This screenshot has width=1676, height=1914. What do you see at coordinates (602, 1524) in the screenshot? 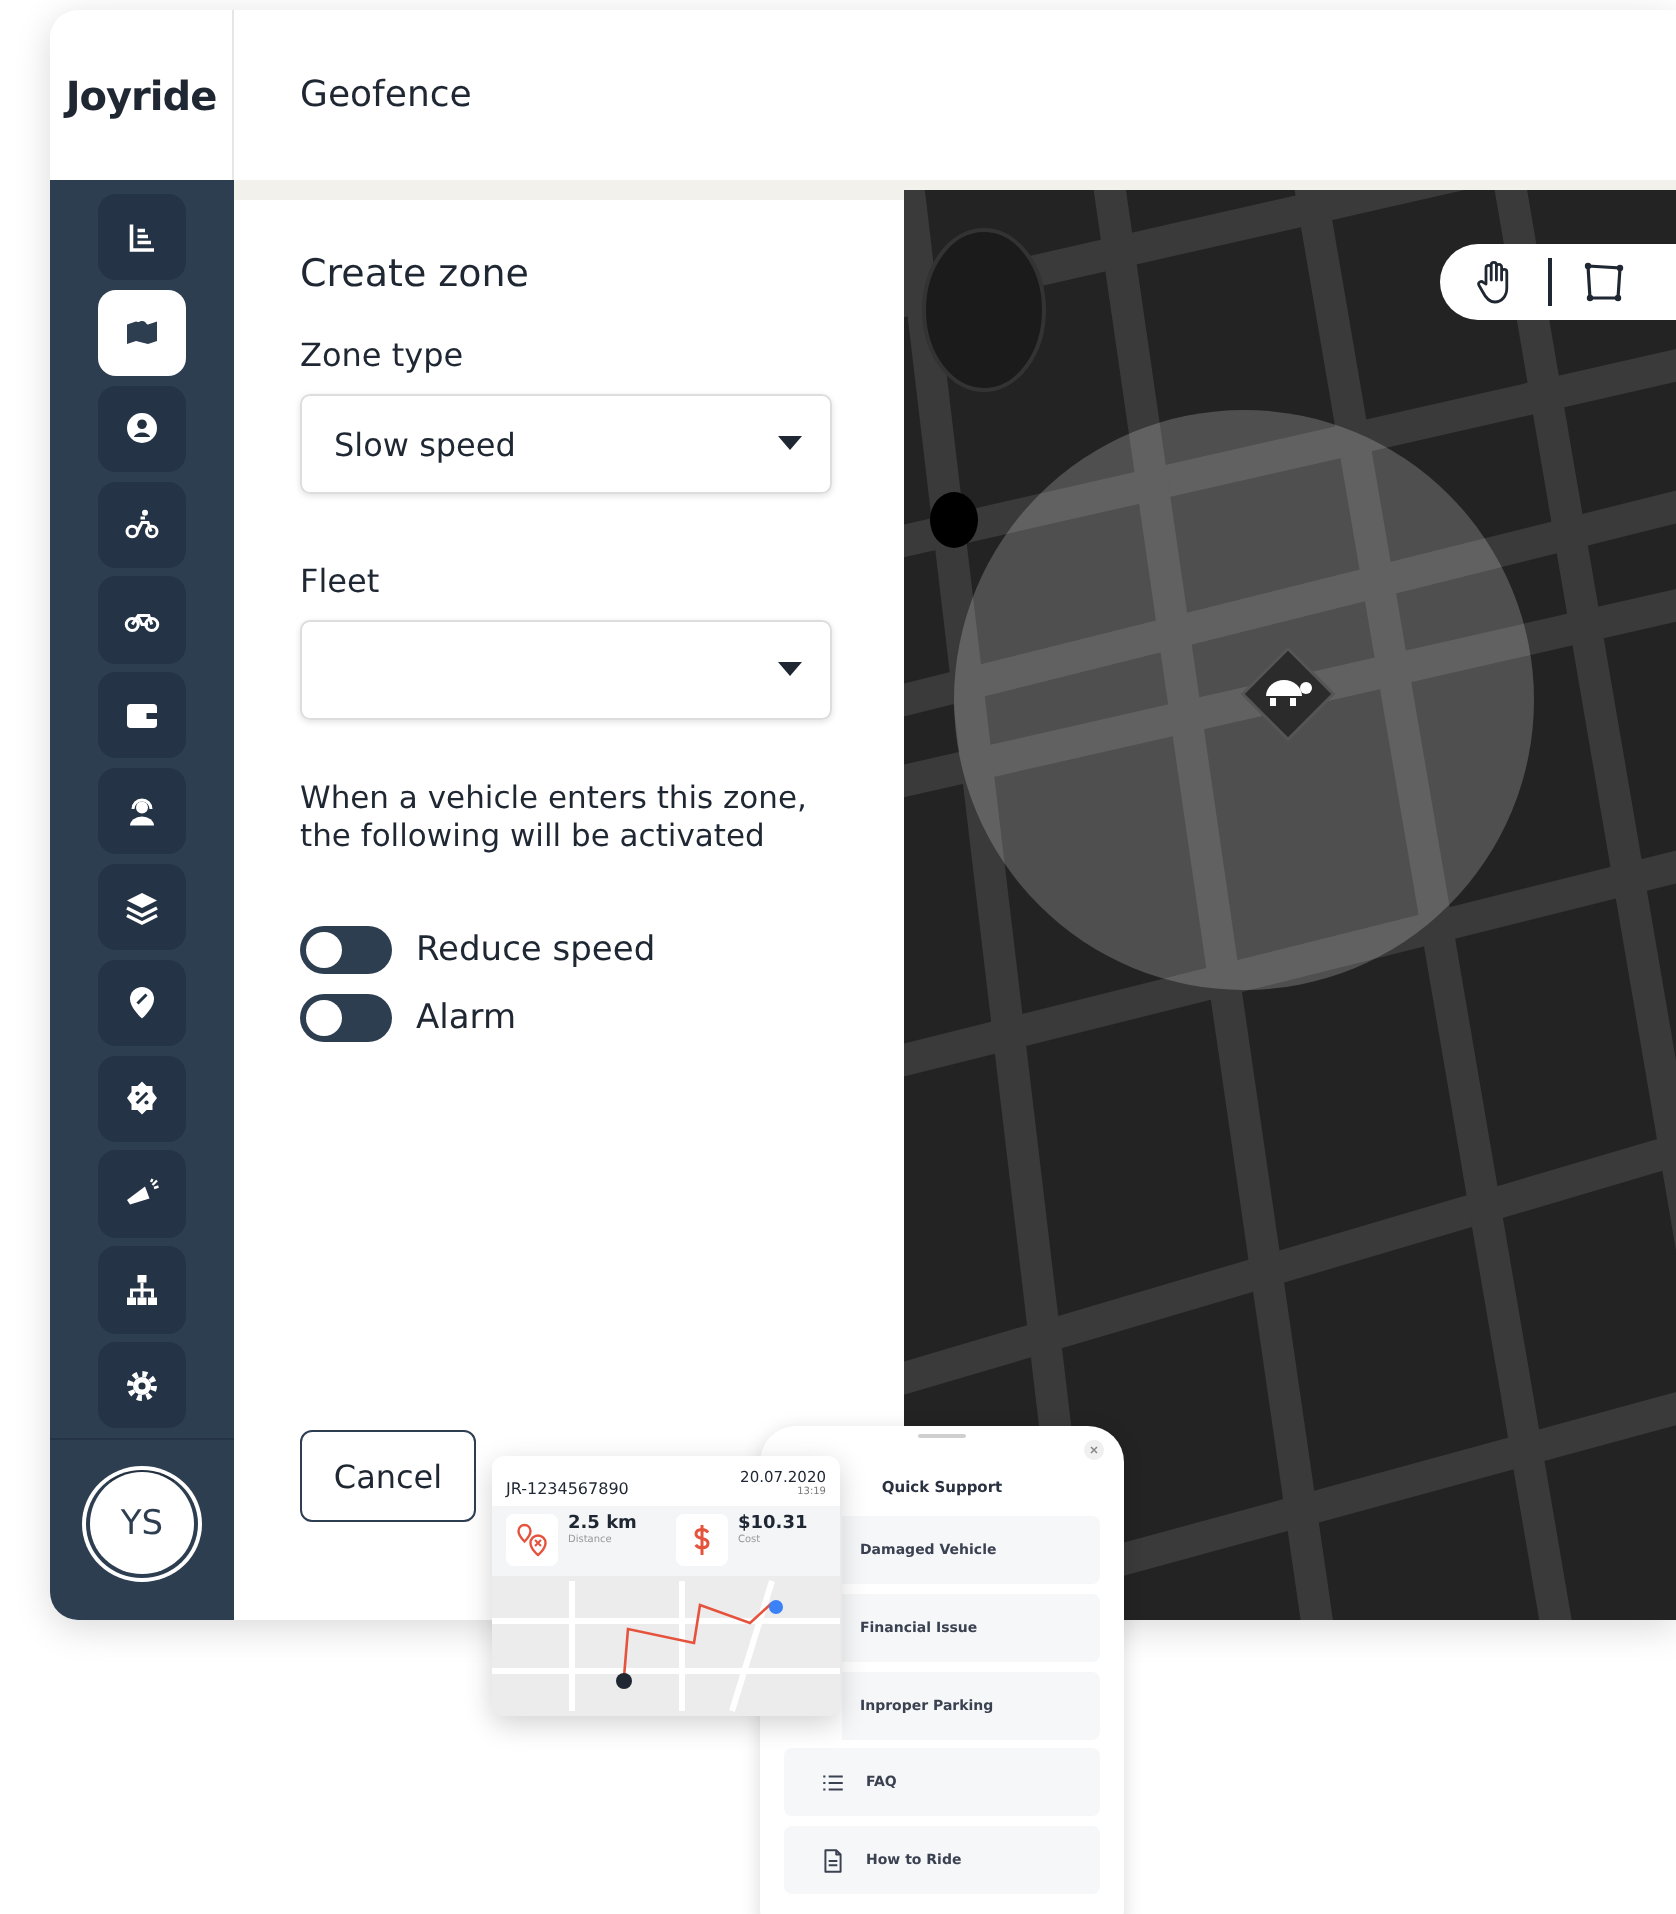
I see `stat-value: 2.5 km` at bounding box center [602, 1524].